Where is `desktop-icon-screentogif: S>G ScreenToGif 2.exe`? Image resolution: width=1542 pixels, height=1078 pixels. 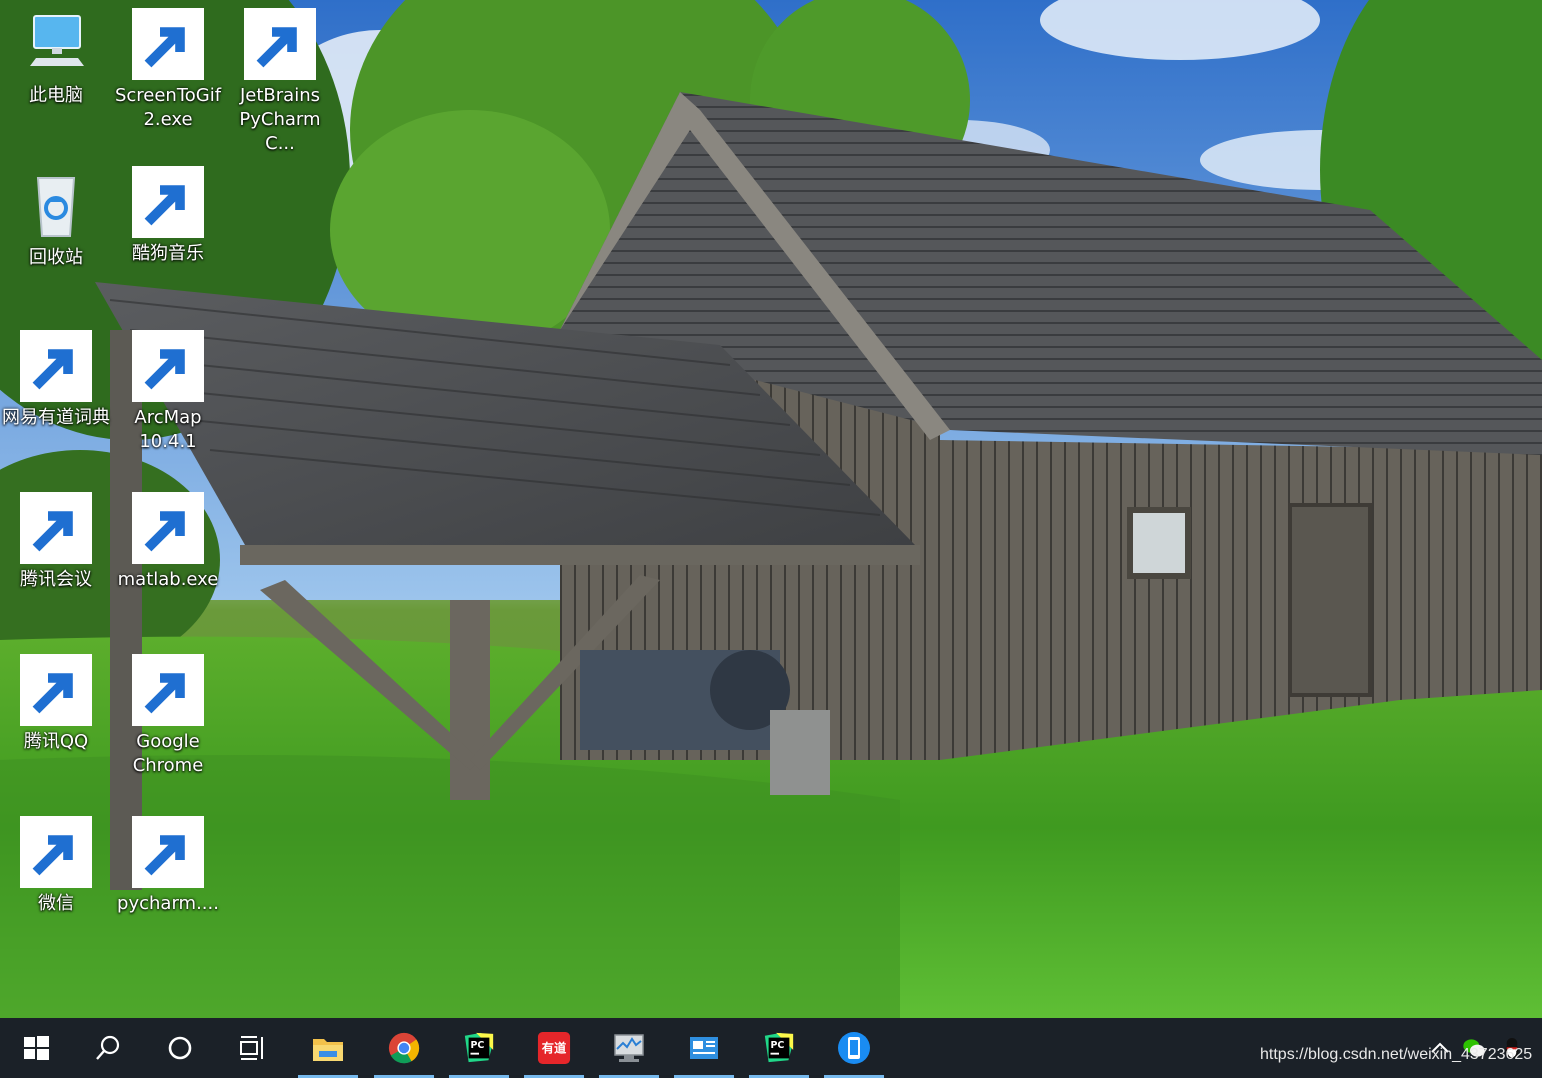
desktop-icon-screentogif: S>G ScreenToGif 2.exe is located at coordinates (168, 70).